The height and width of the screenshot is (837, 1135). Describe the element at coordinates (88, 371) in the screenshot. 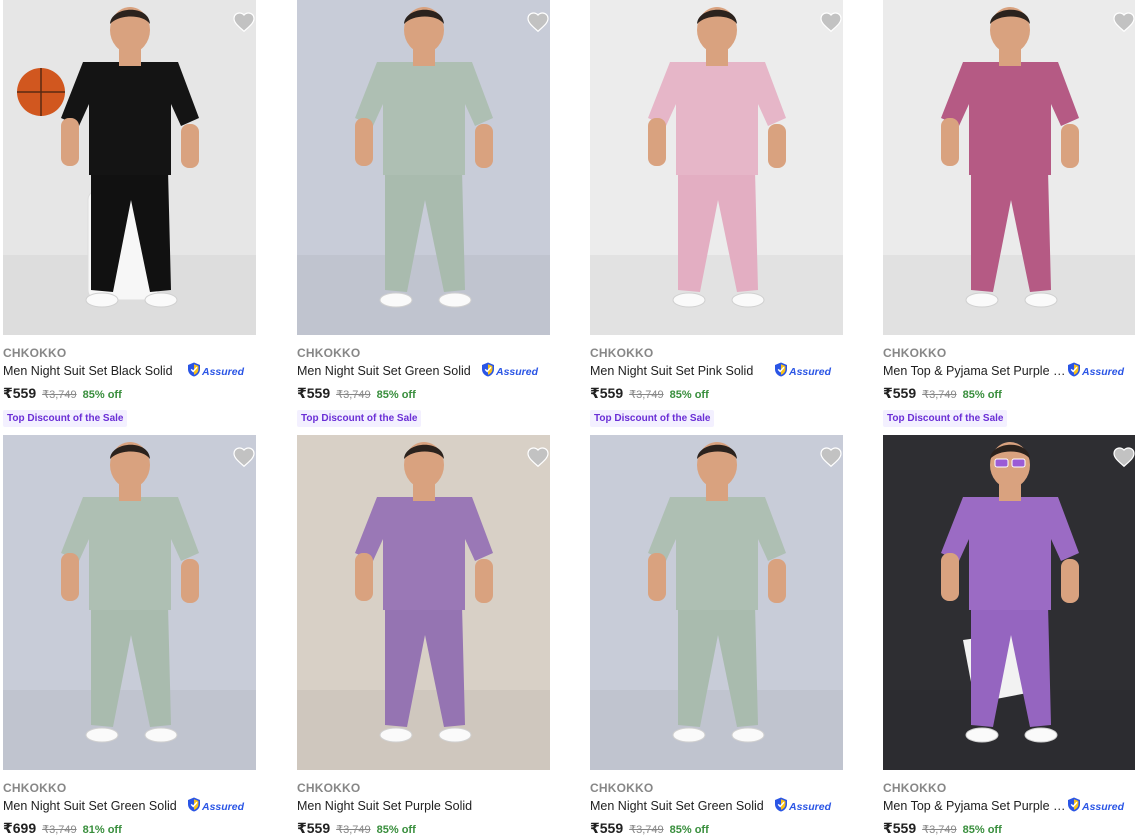

I see `product-title: Men Night Suit Set Black Solid` at that location.